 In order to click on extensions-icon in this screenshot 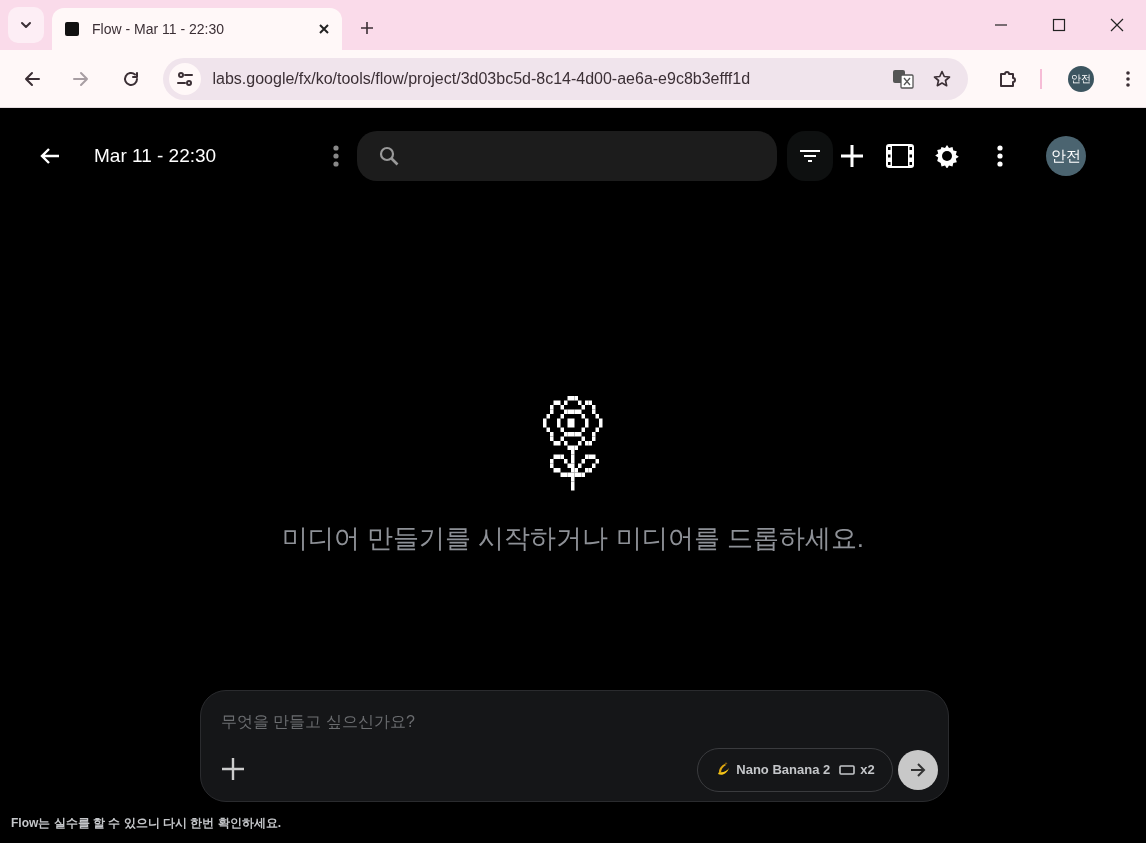, I will do `click(1008, 78)`.